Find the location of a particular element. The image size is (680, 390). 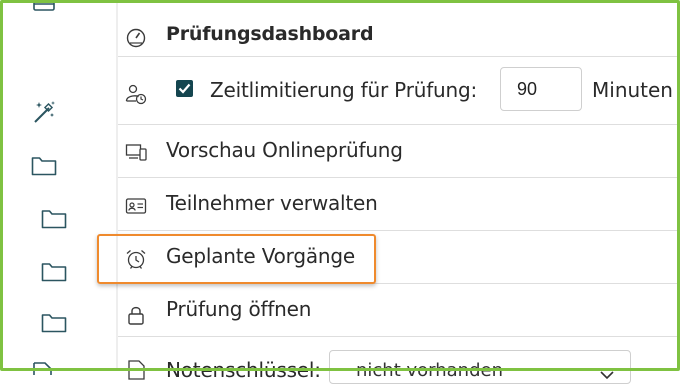

checkmark-icon is located at coordinates (184, 88).